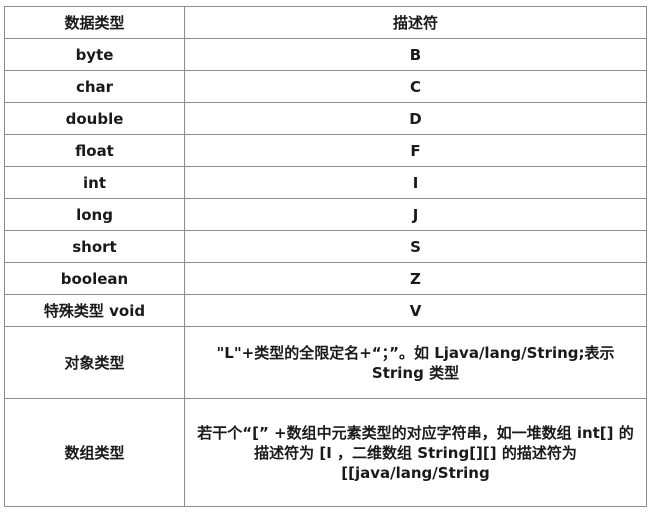 This screenshot has height=517, width=651. Describe the element at coordinates (415, 22) in the screenshot. I see `header-descriptor: 描述符` at that location.